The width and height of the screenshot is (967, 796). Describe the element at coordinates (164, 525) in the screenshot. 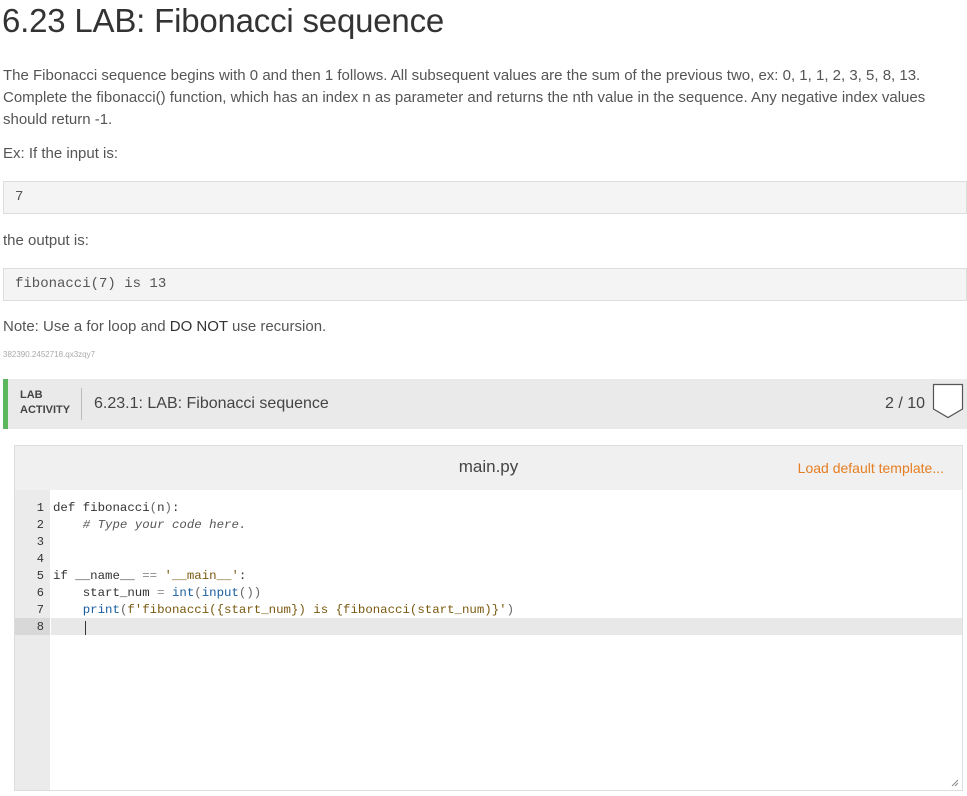

I see `code-line: # Type your code here.` at that location.